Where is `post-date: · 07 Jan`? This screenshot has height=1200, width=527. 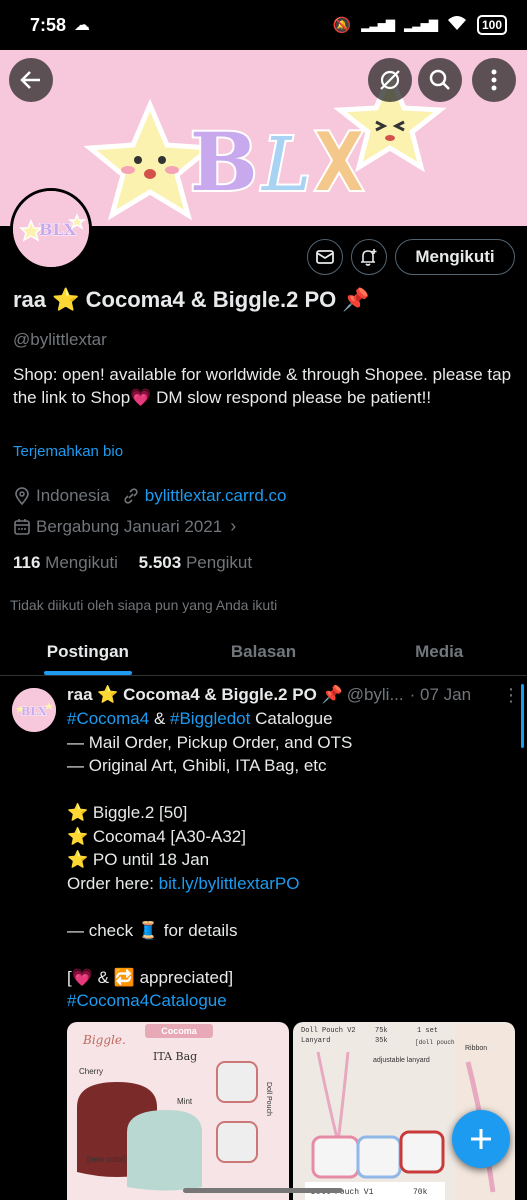 post-date: · 07 Jan is located at coordinates (440, 694).